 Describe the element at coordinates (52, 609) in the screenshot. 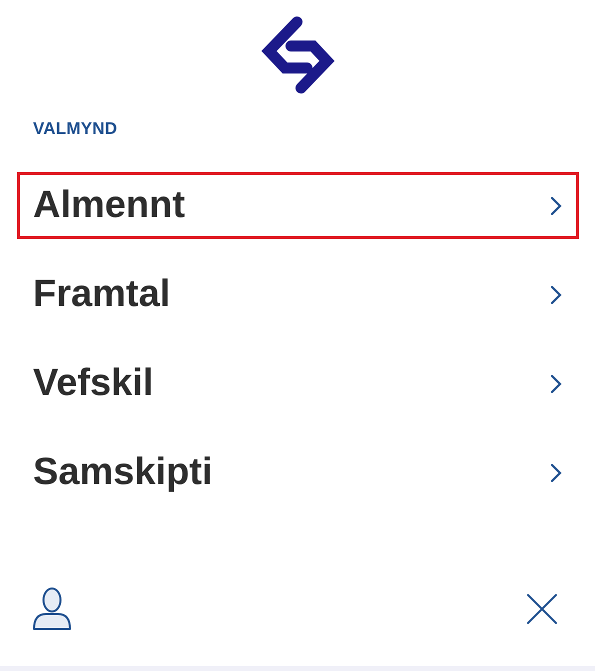

I see `user-icon` at that location.